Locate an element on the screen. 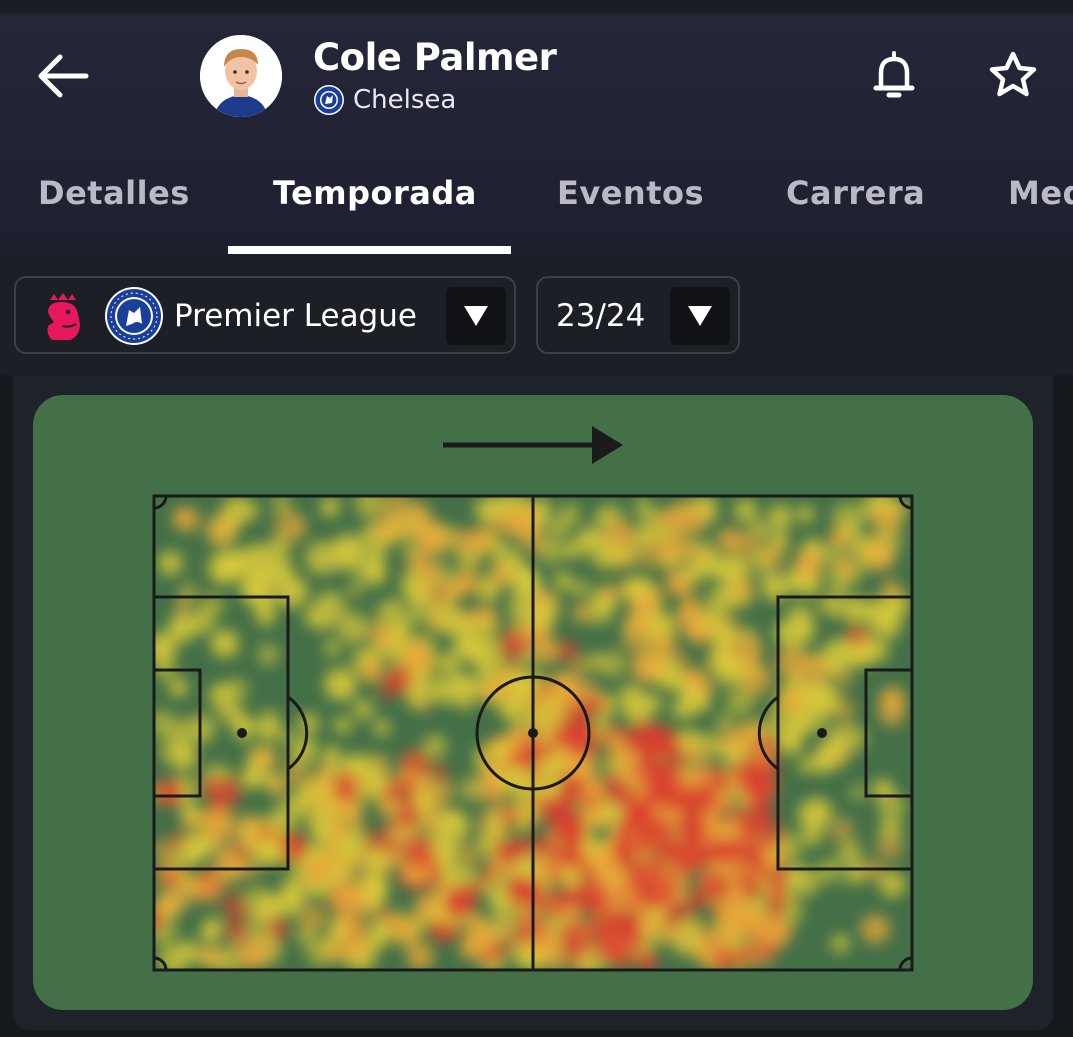 The width and height of the screenshot is (1073, 1037). tab-detalles: Detalles is located at coordinates (114, 193).